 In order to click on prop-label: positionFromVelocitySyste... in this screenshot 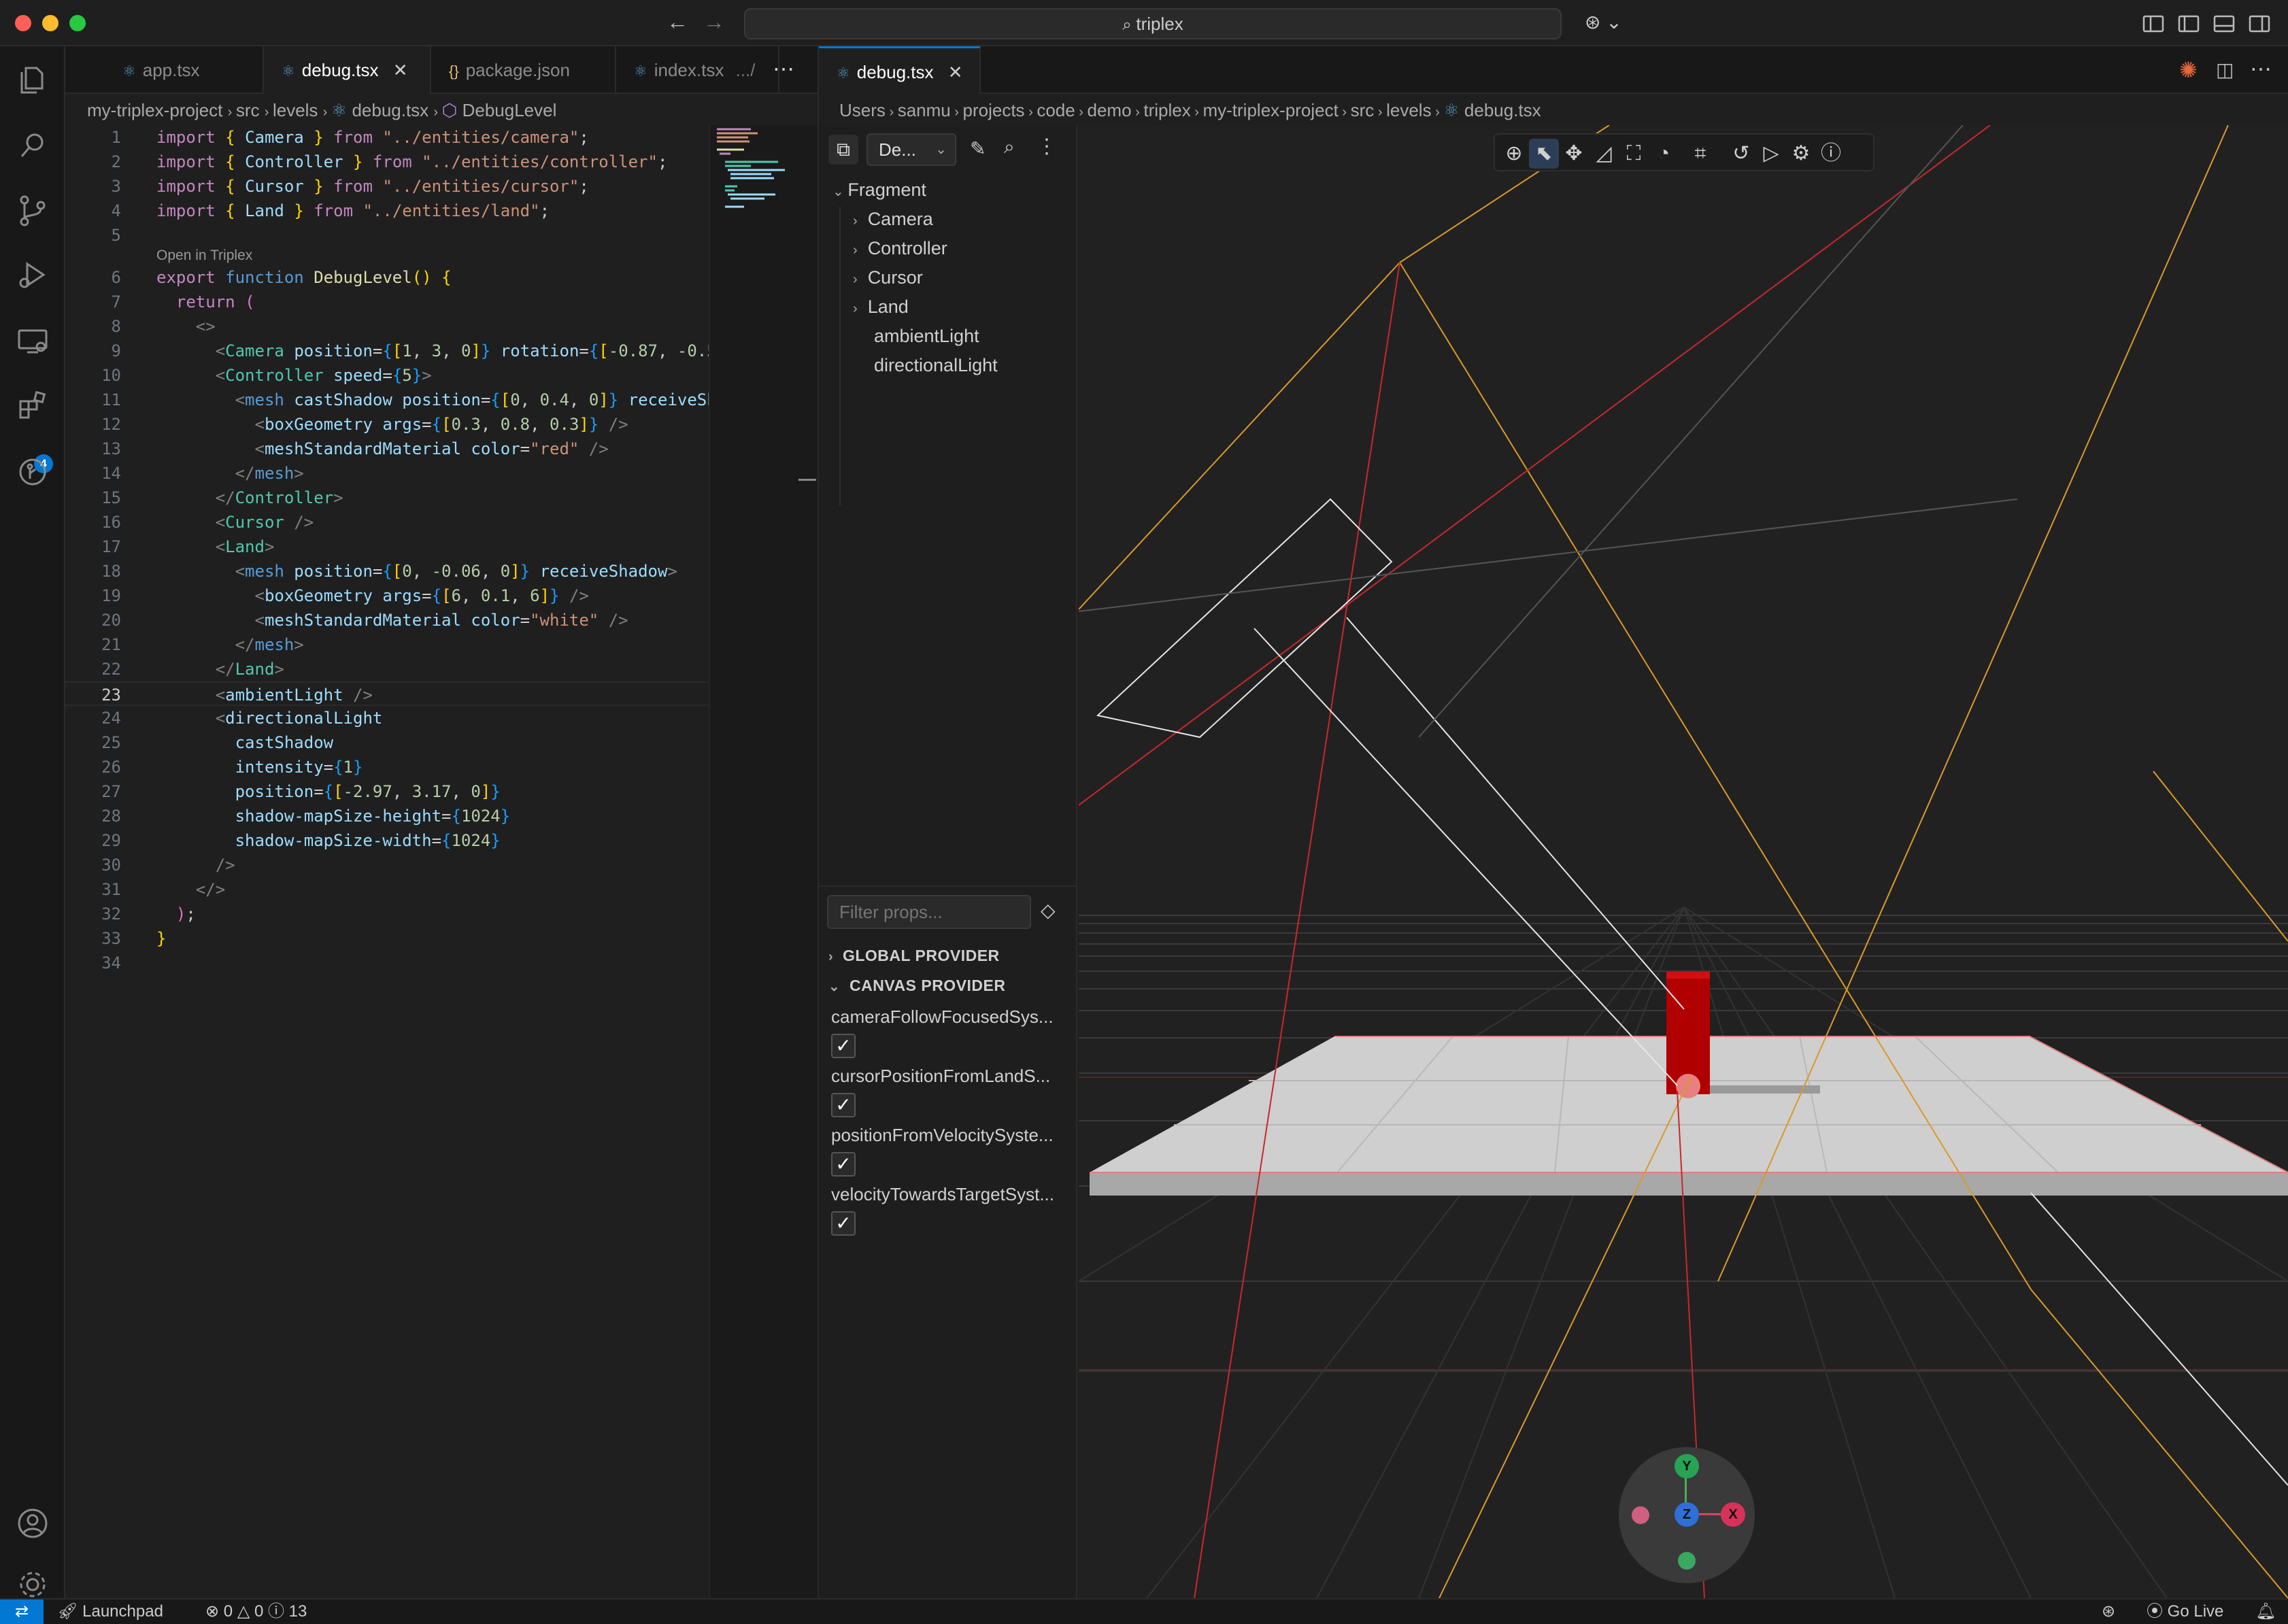, I will do `click(942, 1135)`.